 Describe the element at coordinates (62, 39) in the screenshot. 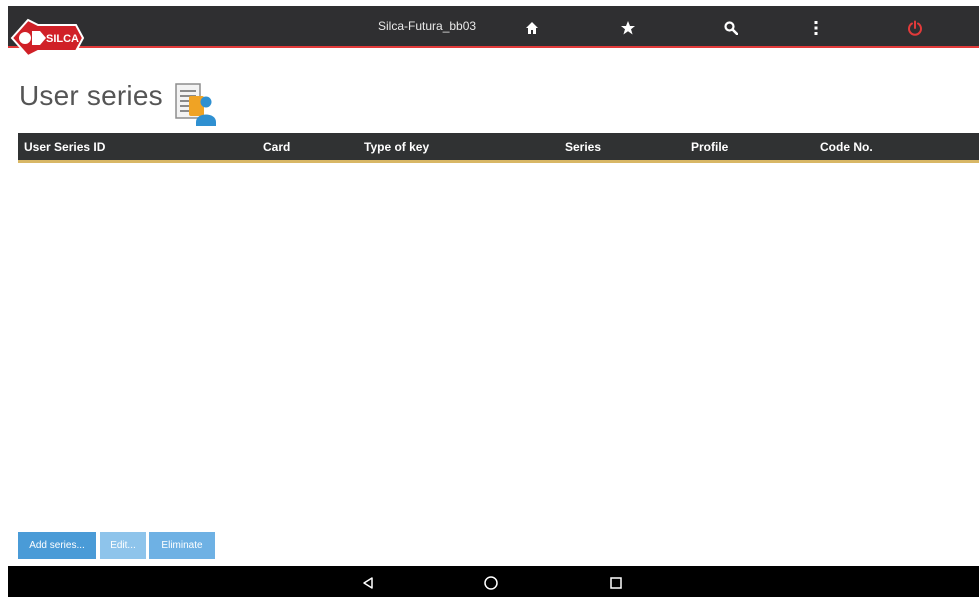

I see `logo-text: SILCA` at that location.